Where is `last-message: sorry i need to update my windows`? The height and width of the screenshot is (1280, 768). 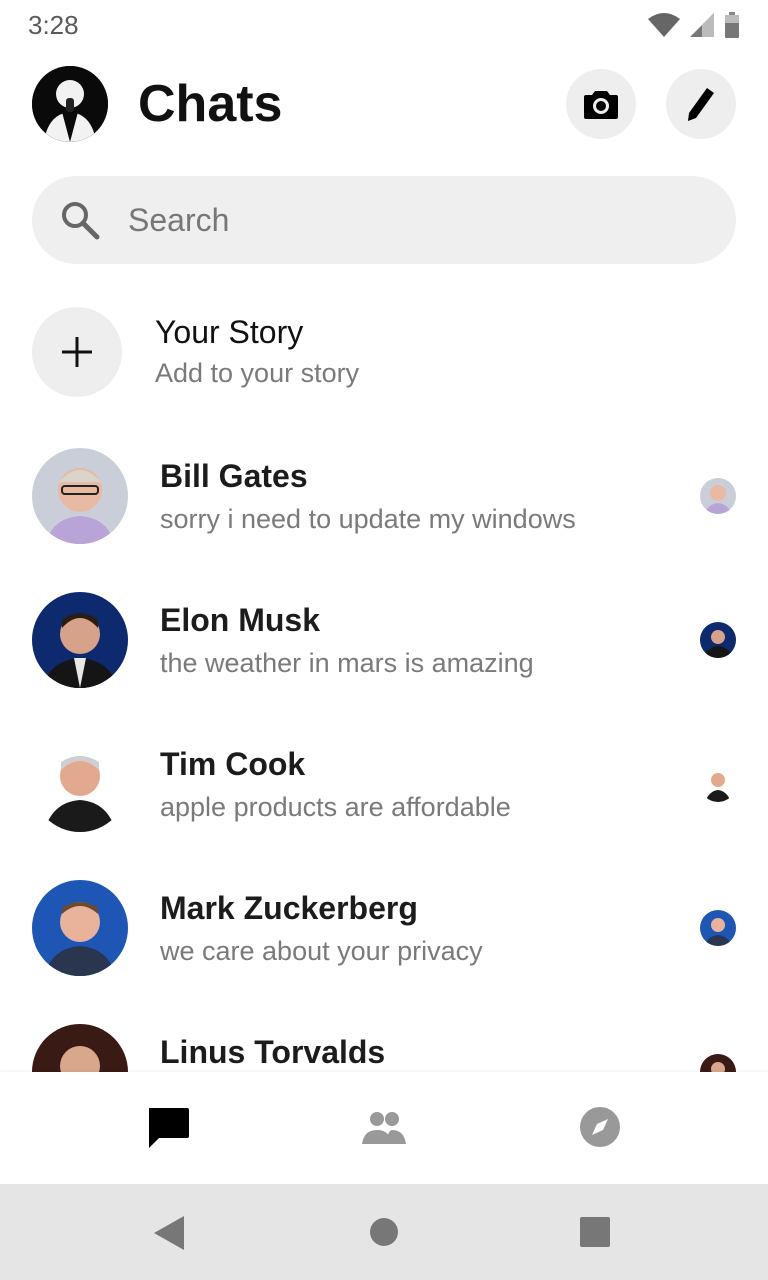
last-message: sorry i need to update my windows is located at coordinates (368, 519).